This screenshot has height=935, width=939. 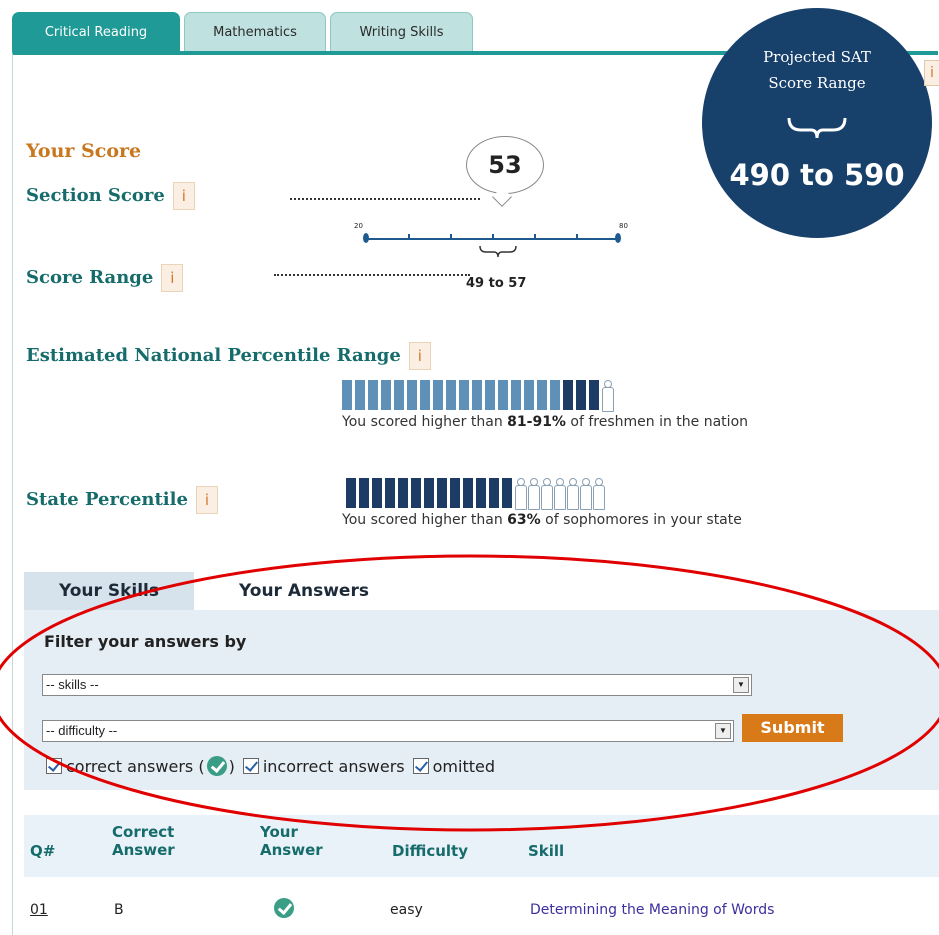 What do you see at coordinates (623, 226) in the screenshot?
I see `scale-max-label: 80` at bounding box center [623, 226].